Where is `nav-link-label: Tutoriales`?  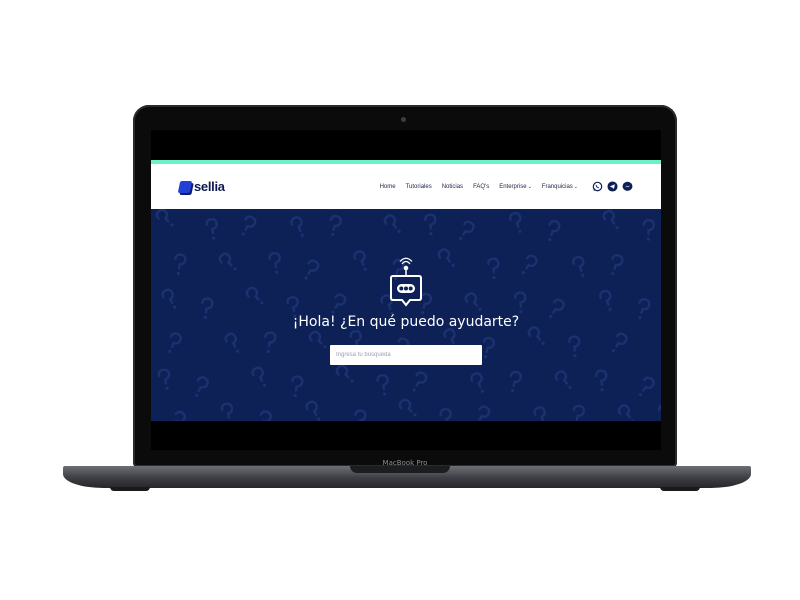
nav-link-label: Tutoriales is located at coordinates (418, 186).